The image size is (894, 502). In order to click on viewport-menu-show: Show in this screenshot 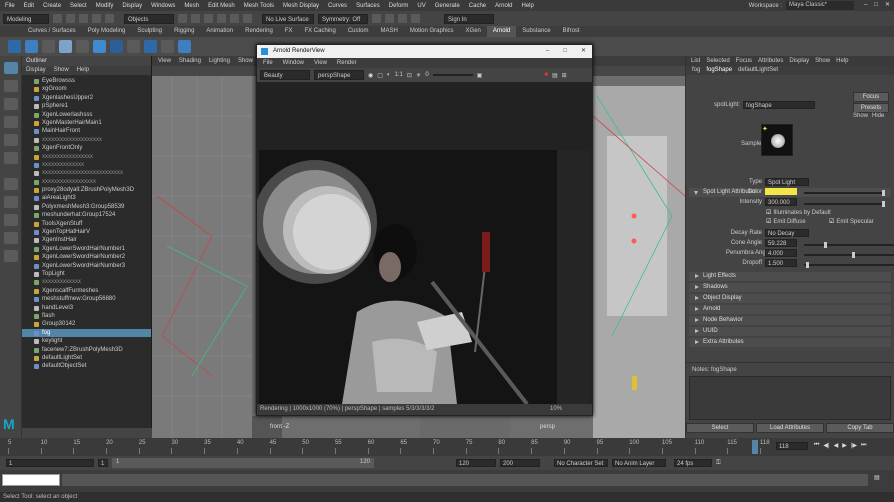, I will do `click(245, 61)`.